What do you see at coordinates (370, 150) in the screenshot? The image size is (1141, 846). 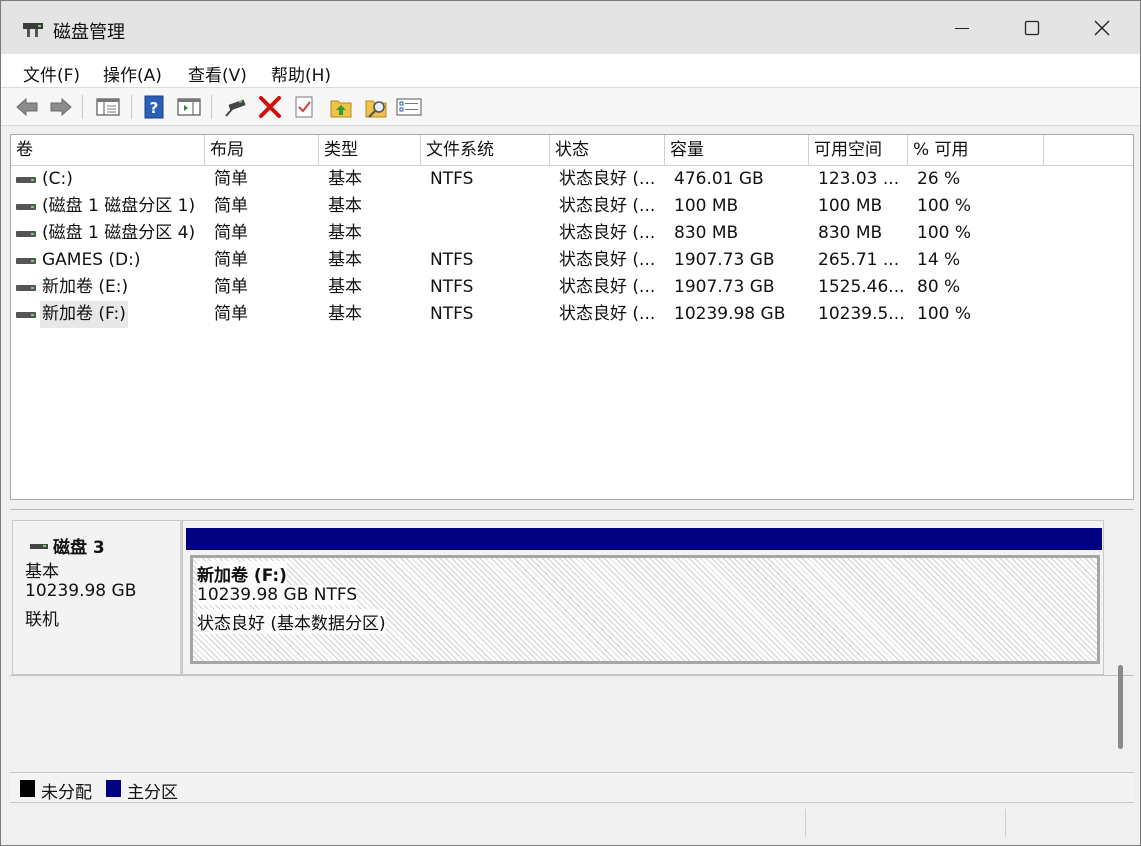 I see `column-header-type: 类型` at bounding box center [370, 150].